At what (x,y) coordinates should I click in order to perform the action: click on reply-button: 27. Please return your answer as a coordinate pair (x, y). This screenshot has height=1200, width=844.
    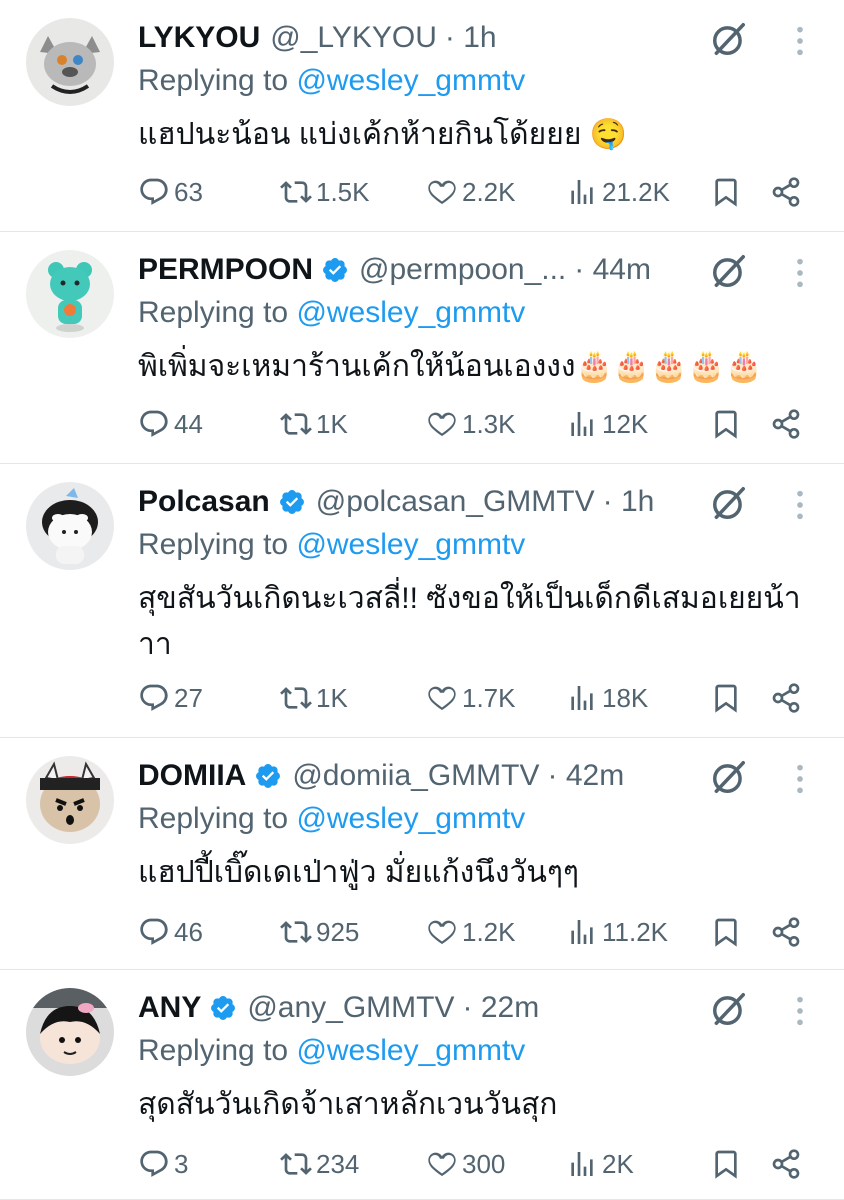
    Looking at the image, I should click on (170, 698).